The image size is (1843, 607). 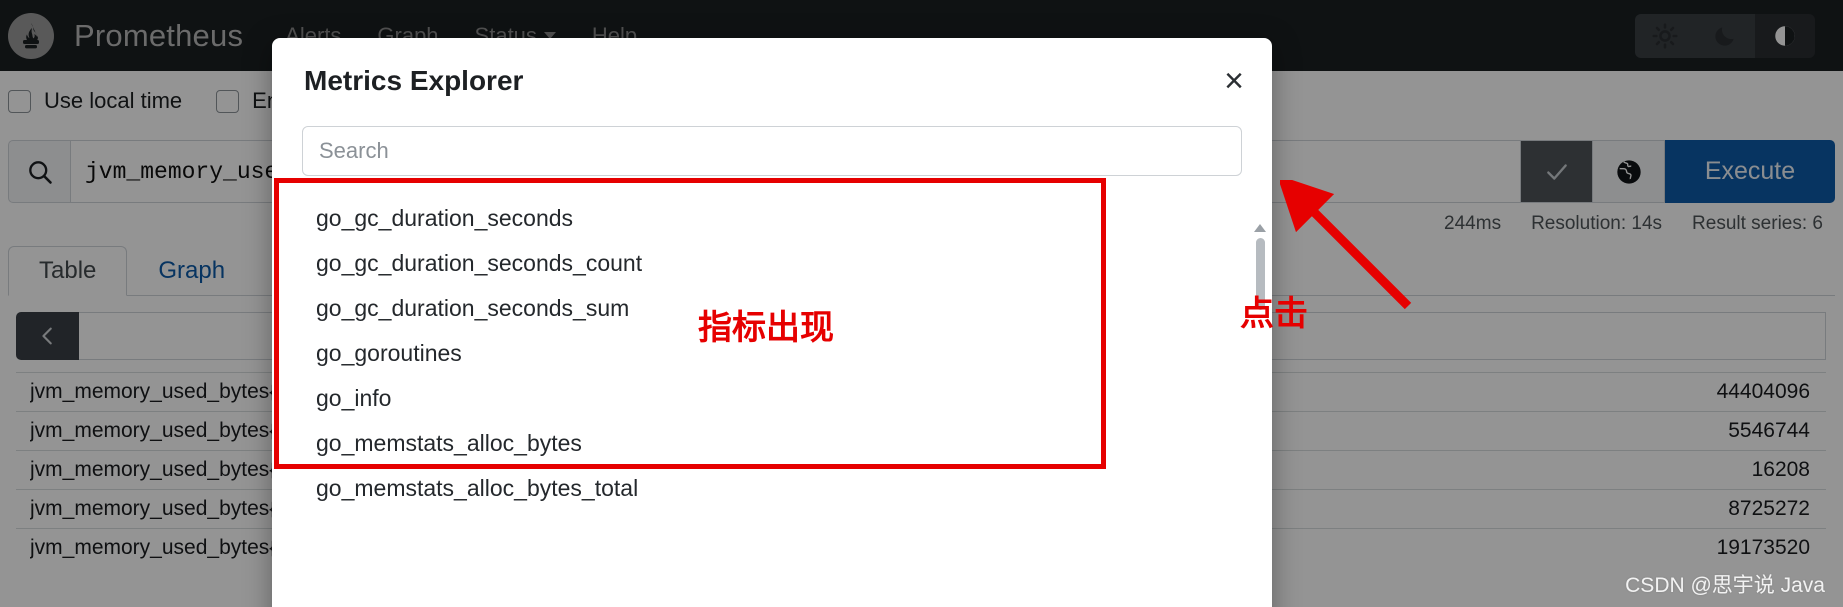 What do you see at coordinates (1234, 81) in the screenshot?
I see `close-icon: ×` at bounding box center [1234, 81].